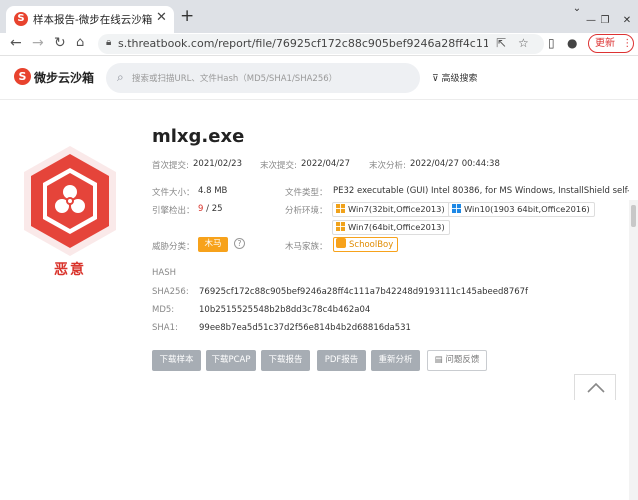  Describe the element at coordinates (305, 328) in the screenshot. I see `sha1-value: 99ee8b7ea5d51c37d2f56e814b4b2d68816da531` at that location.